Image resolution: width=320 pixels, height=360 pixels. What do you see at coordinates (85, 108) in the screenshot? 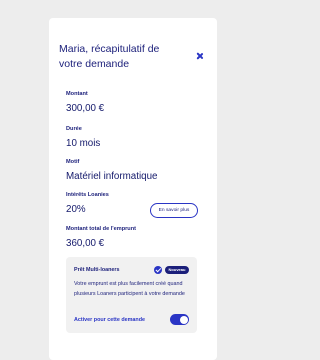
I see `field-value: 300,00 €` at bounding box center [85, 108].